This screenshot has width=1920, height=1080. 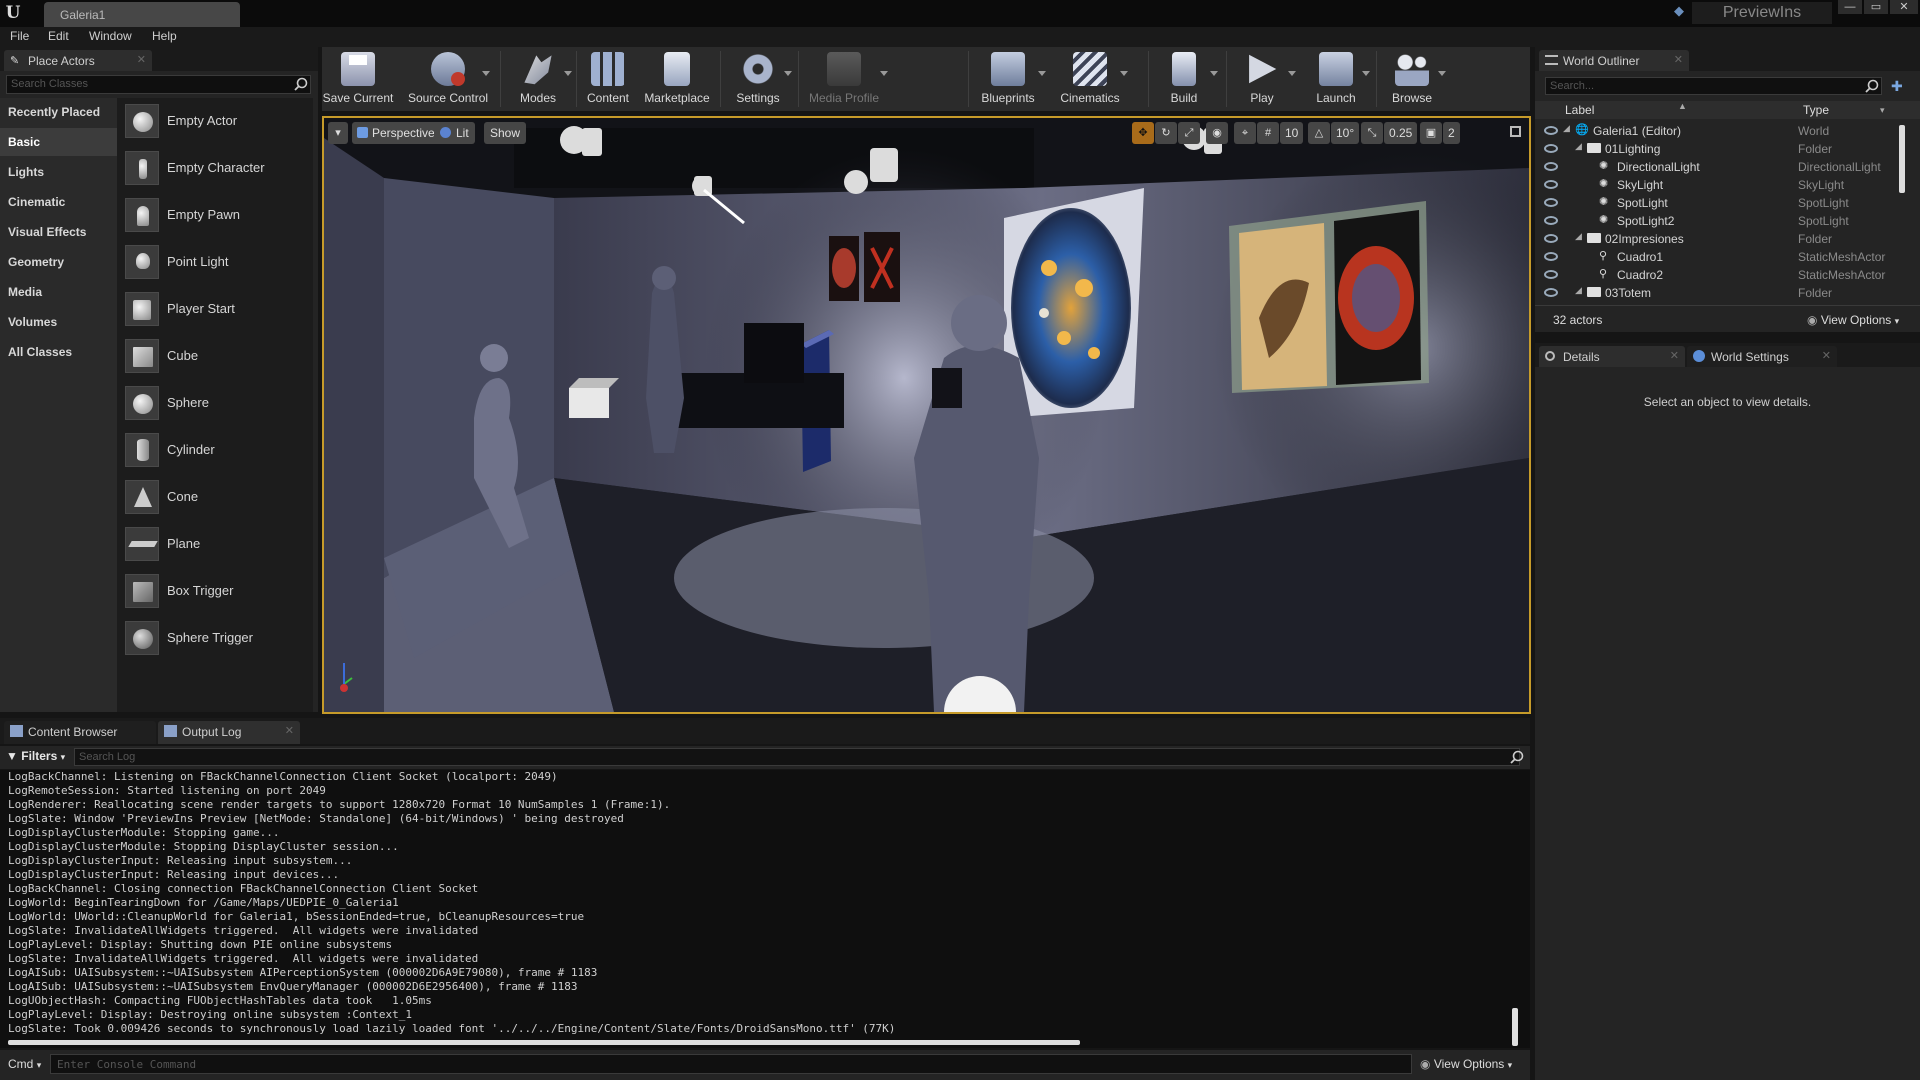 What do you see at coordinates (58, 112) in the screenshot?
I see `category-recently-placed: Recently Placed` at bounding box center [58, 112].